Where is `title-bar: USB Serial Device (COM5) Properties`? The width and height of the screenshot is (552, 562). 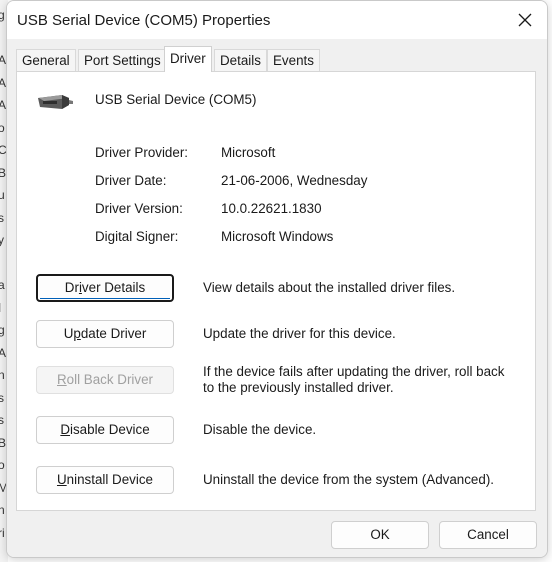 title-bar: USB Serial Device (COM5) Properties is located at coordinates (277, 20).